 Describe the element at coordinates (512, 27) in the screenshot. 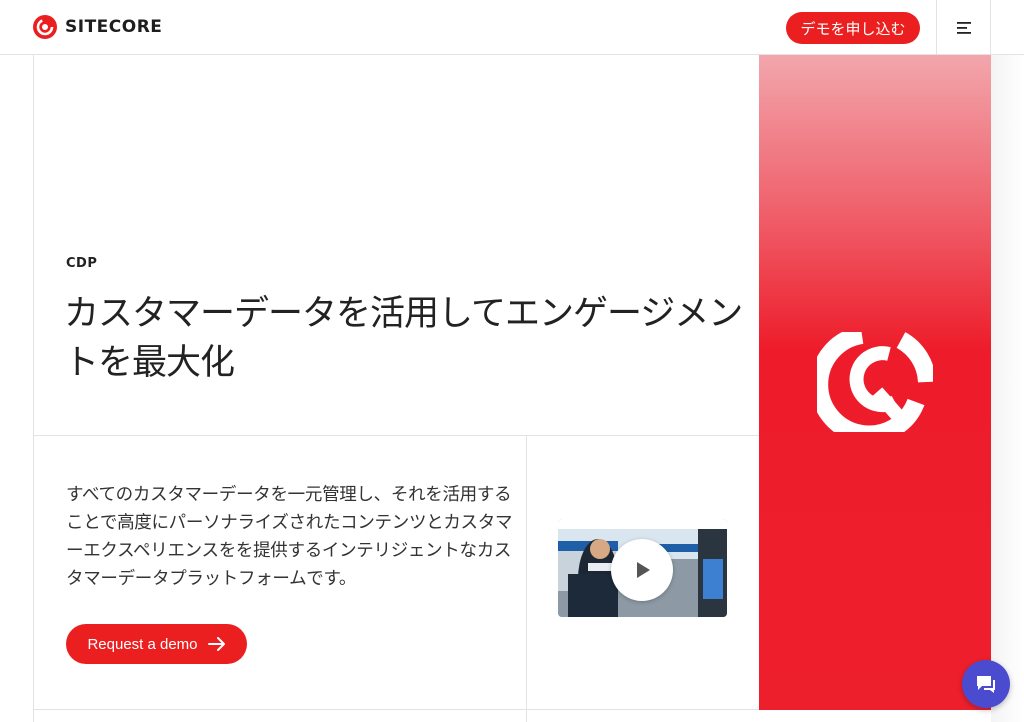

I see `site-header: SITECORE デモを申し込む` at that location.